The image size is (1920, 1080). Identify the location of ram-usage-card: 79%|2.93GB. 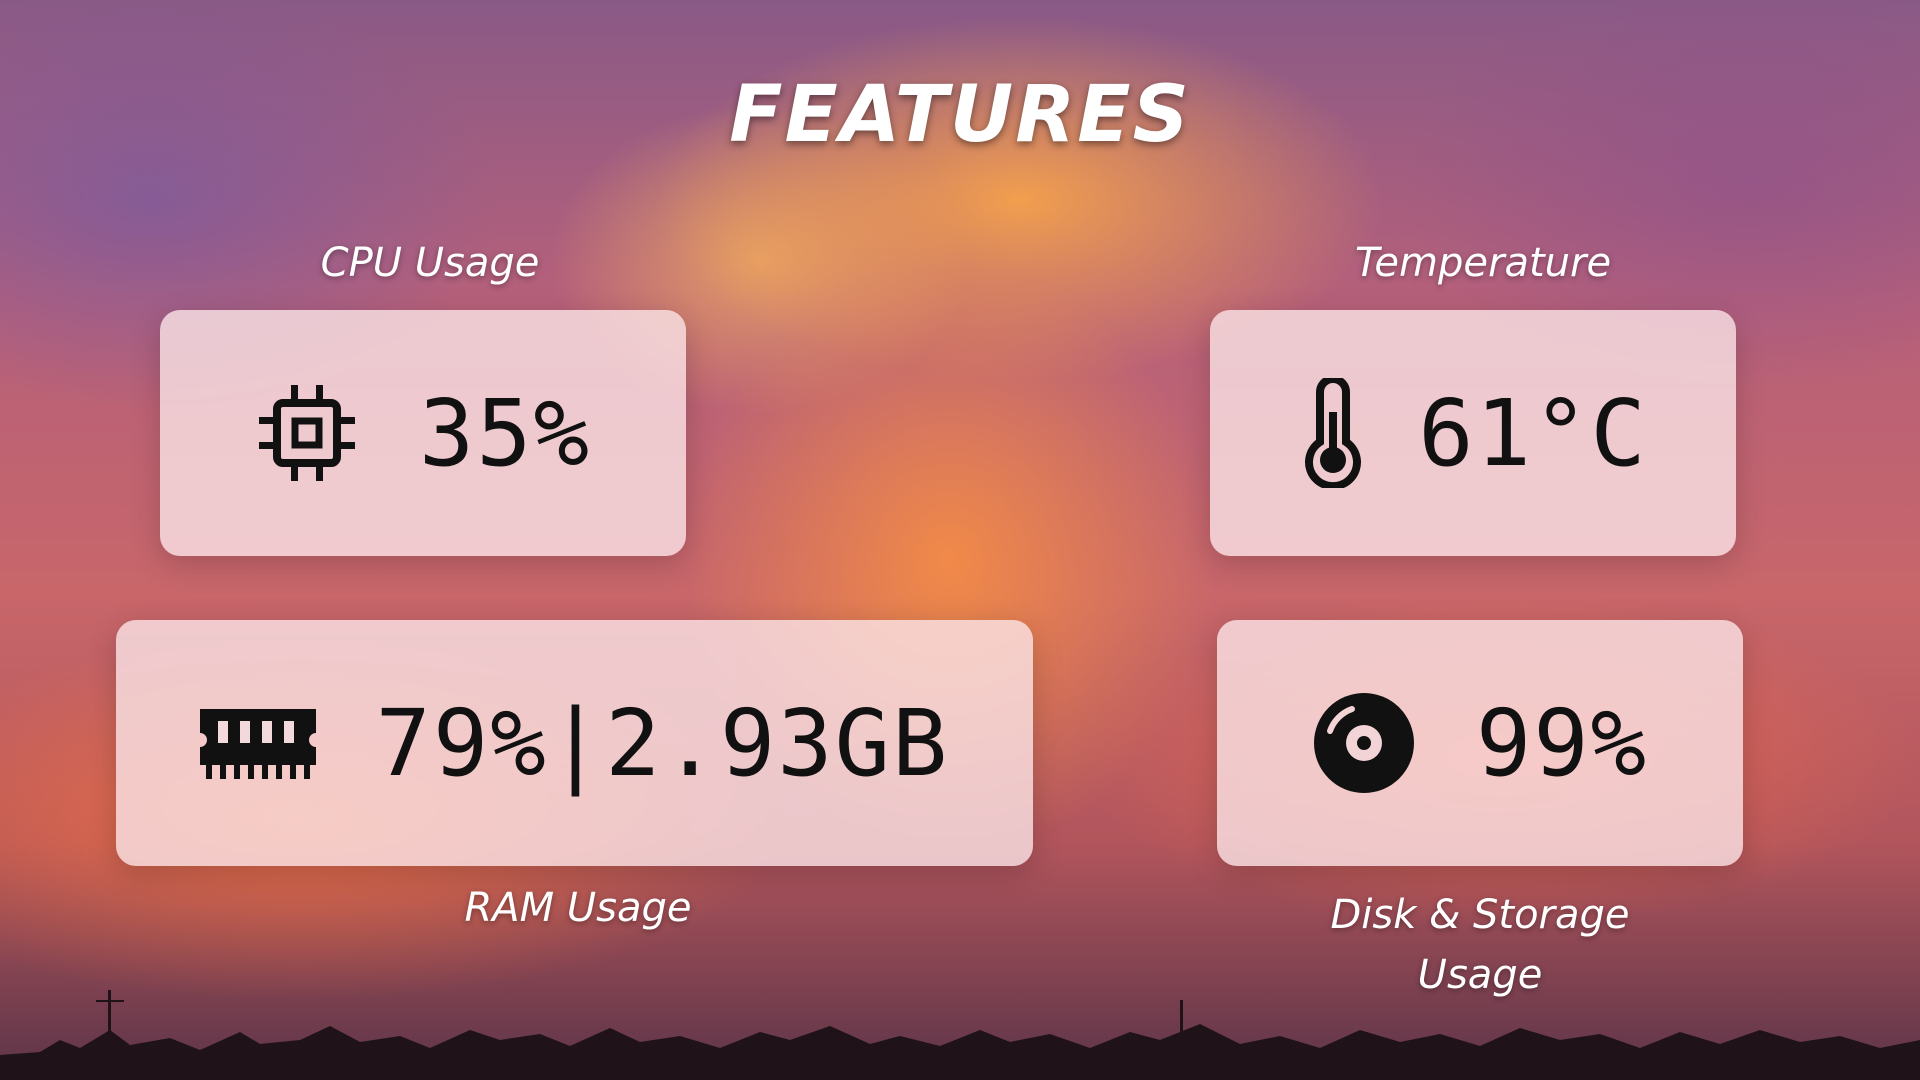
(574, 743).